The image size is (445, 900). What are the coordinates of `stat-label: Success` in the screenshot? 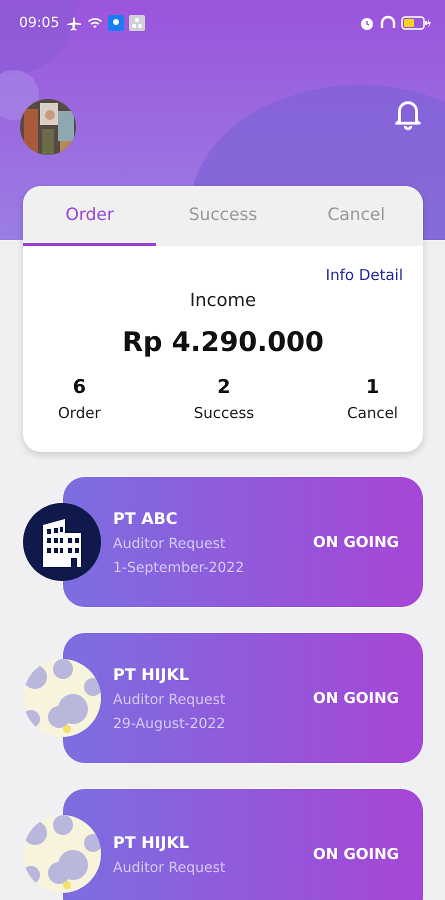 It's located at (224, 413).